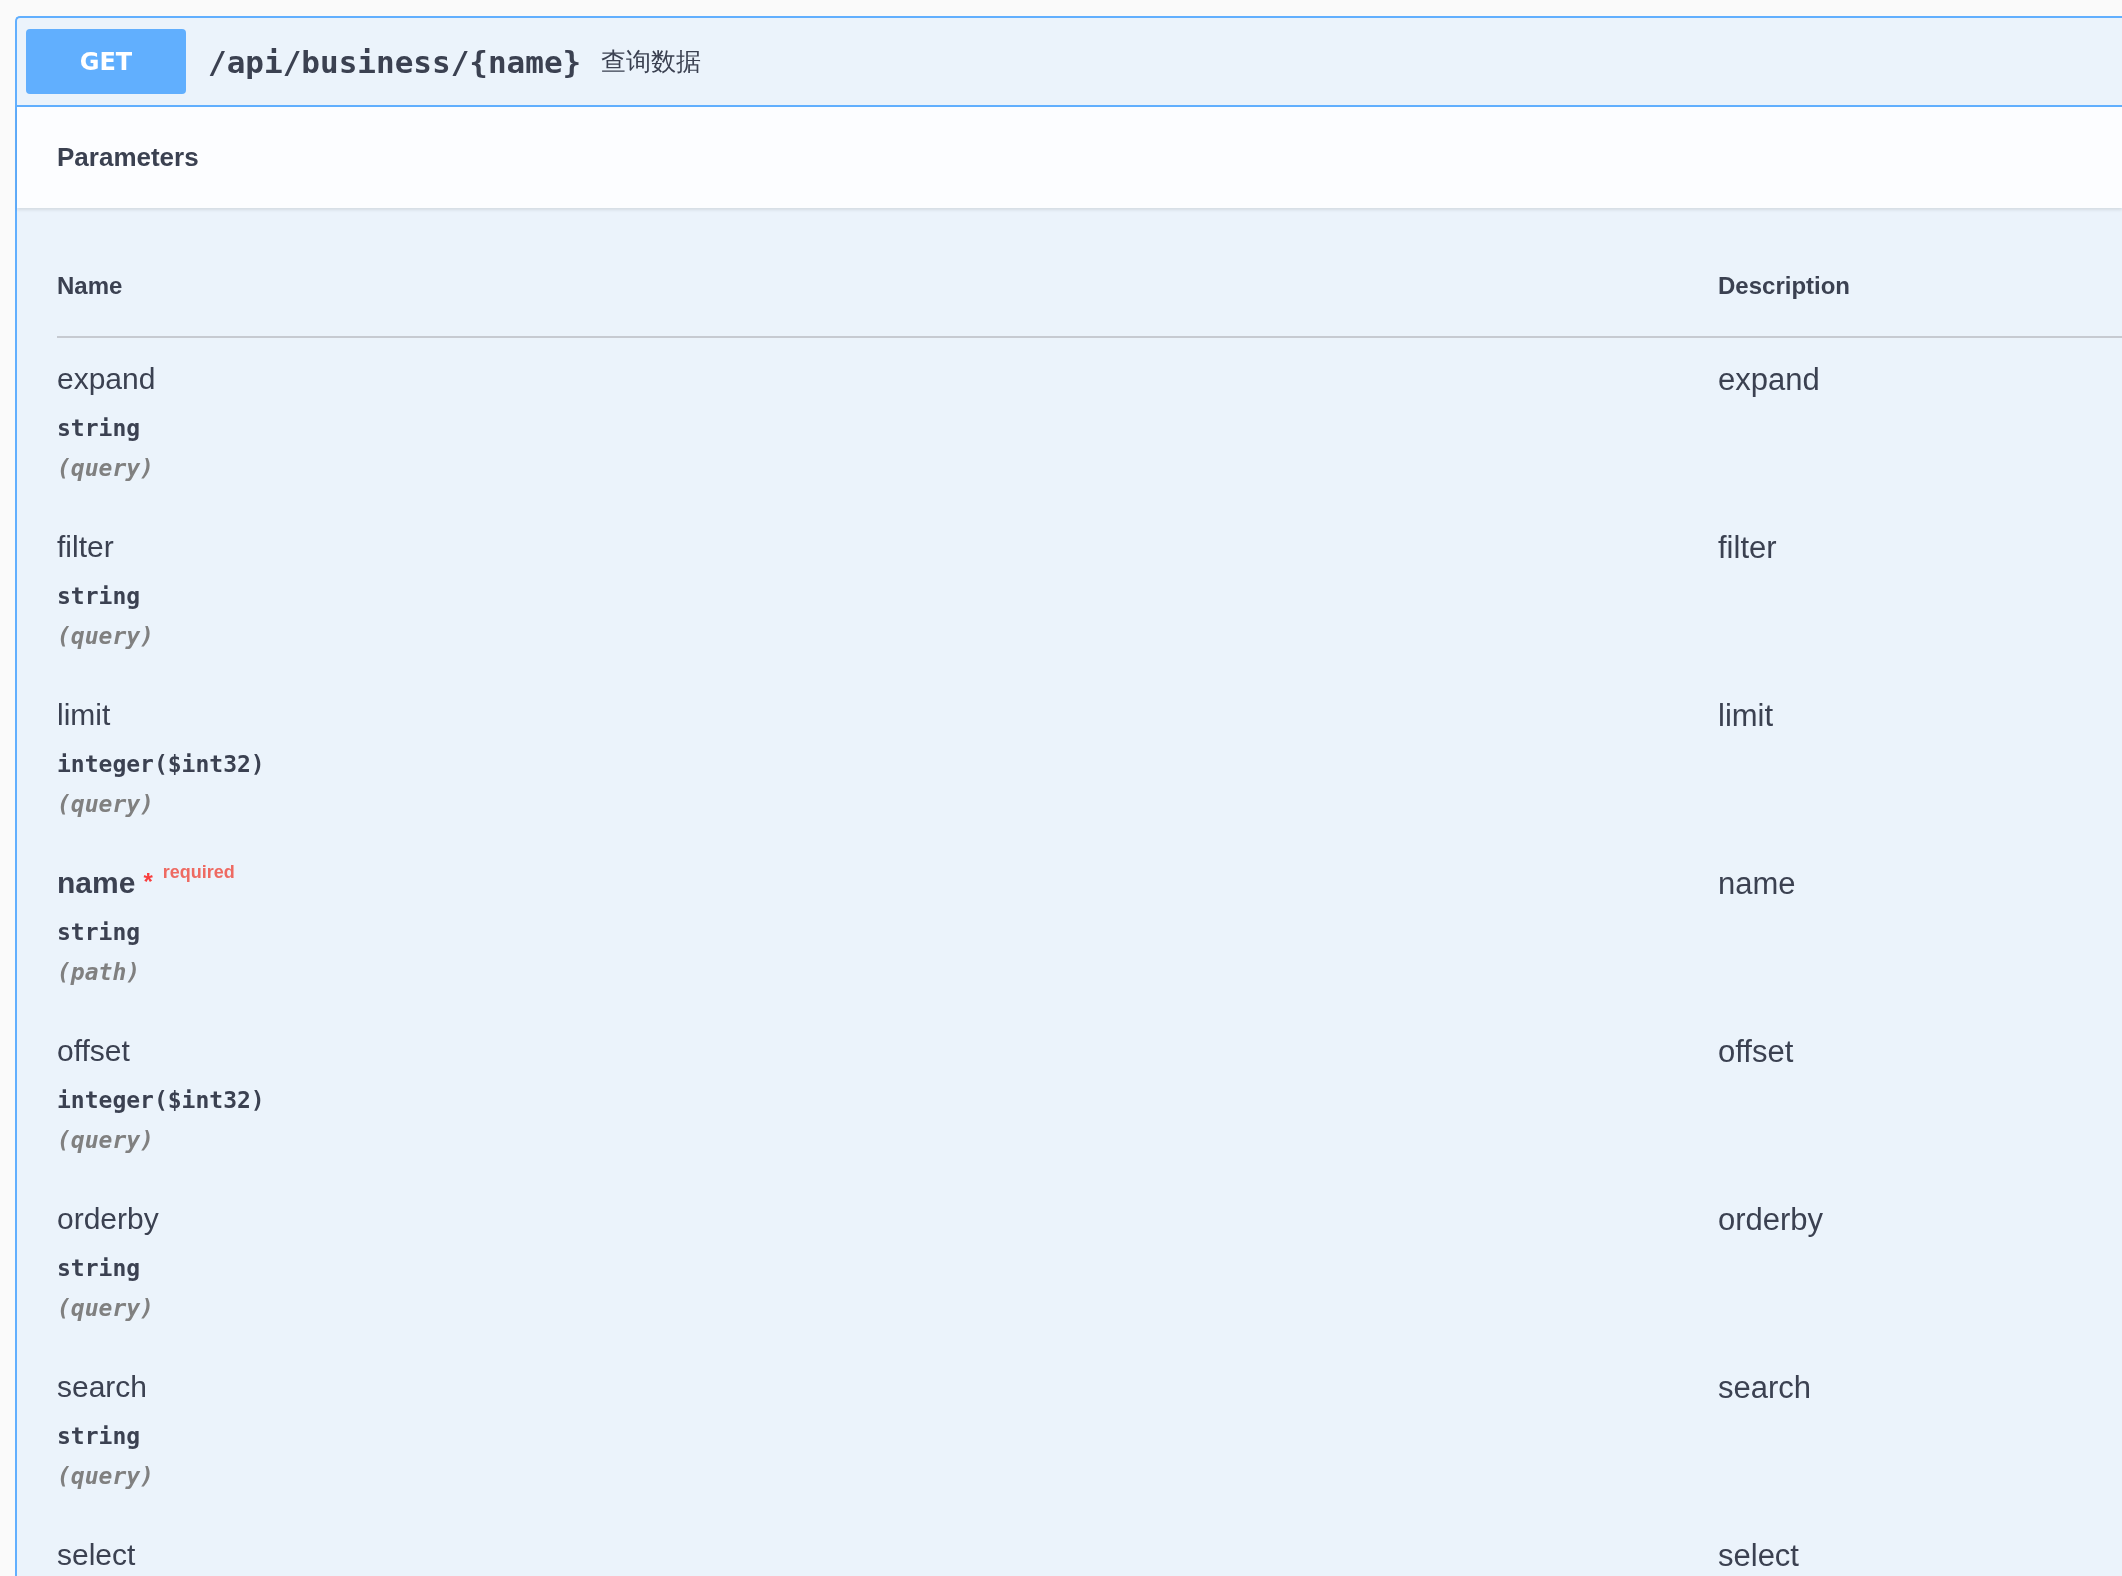 The image size is (2122, 1576). I want to click on endpoint-path: /api/business/{name}, so click(395, 61).